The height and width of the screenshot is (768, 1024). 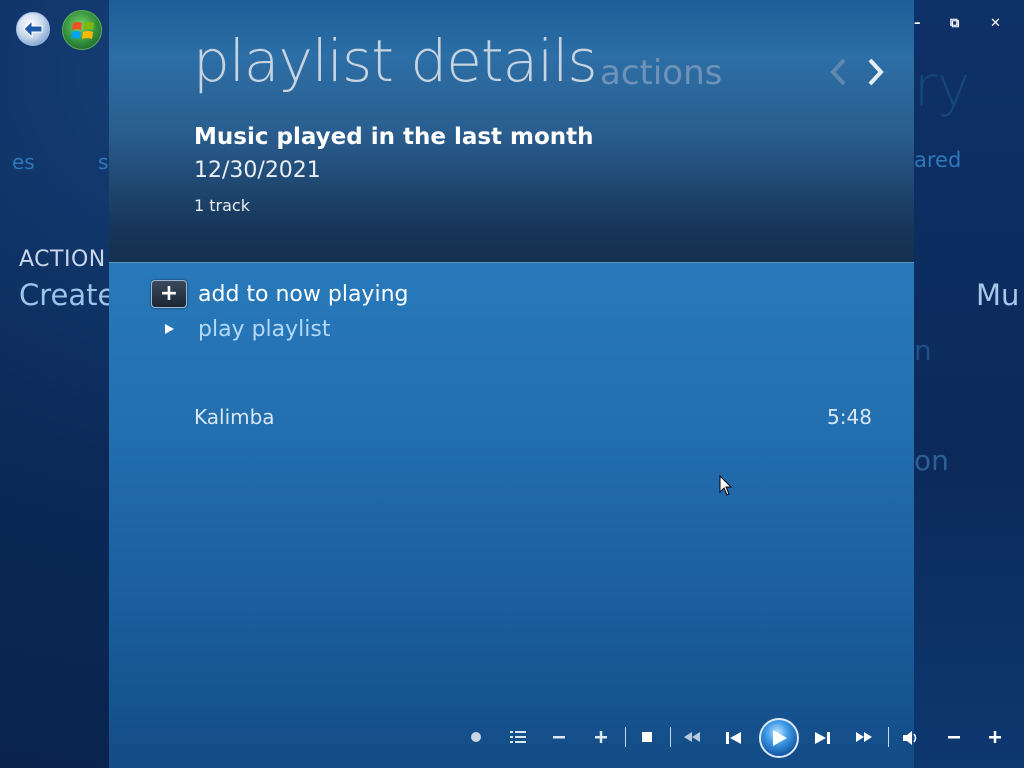 I want to click on channel-up-icon, so click(x=601, y=737).